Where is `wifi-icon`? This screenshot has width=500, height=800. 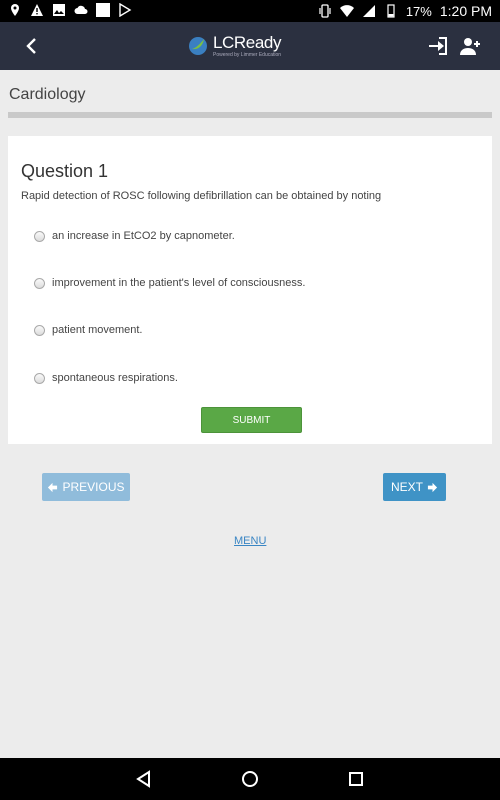
wifi-icon is located at coordinates (346, 11).